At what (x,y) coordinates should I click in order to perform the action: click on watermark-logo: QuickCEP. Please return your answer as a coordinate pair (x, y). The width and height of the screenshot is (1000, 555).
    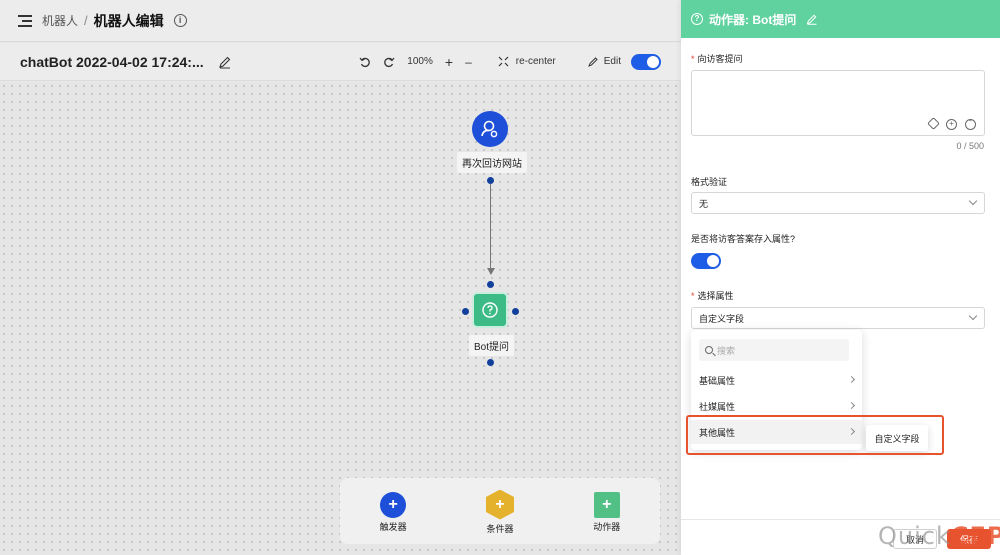
    Looking at the image, I should click on (939, 536).